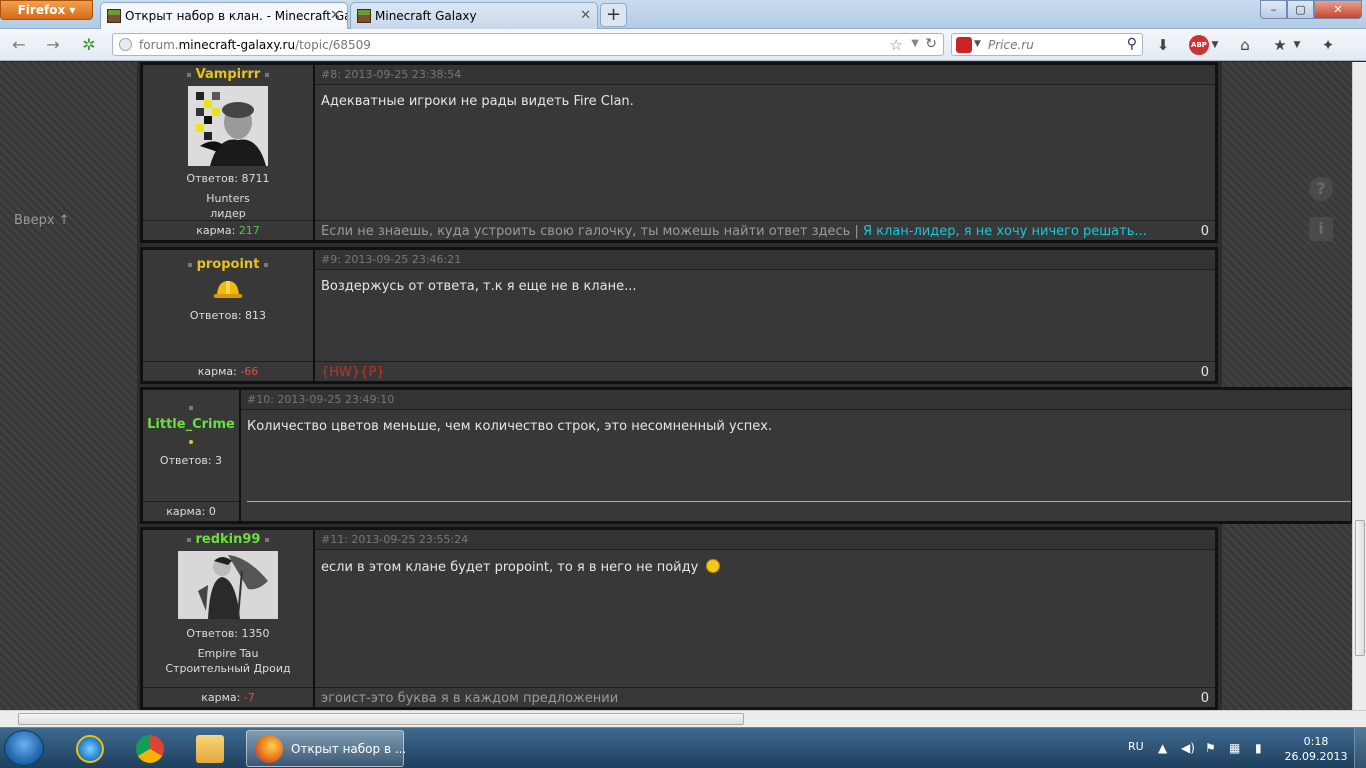  I want to click on reload-icon: ↻, so click(931, 44).